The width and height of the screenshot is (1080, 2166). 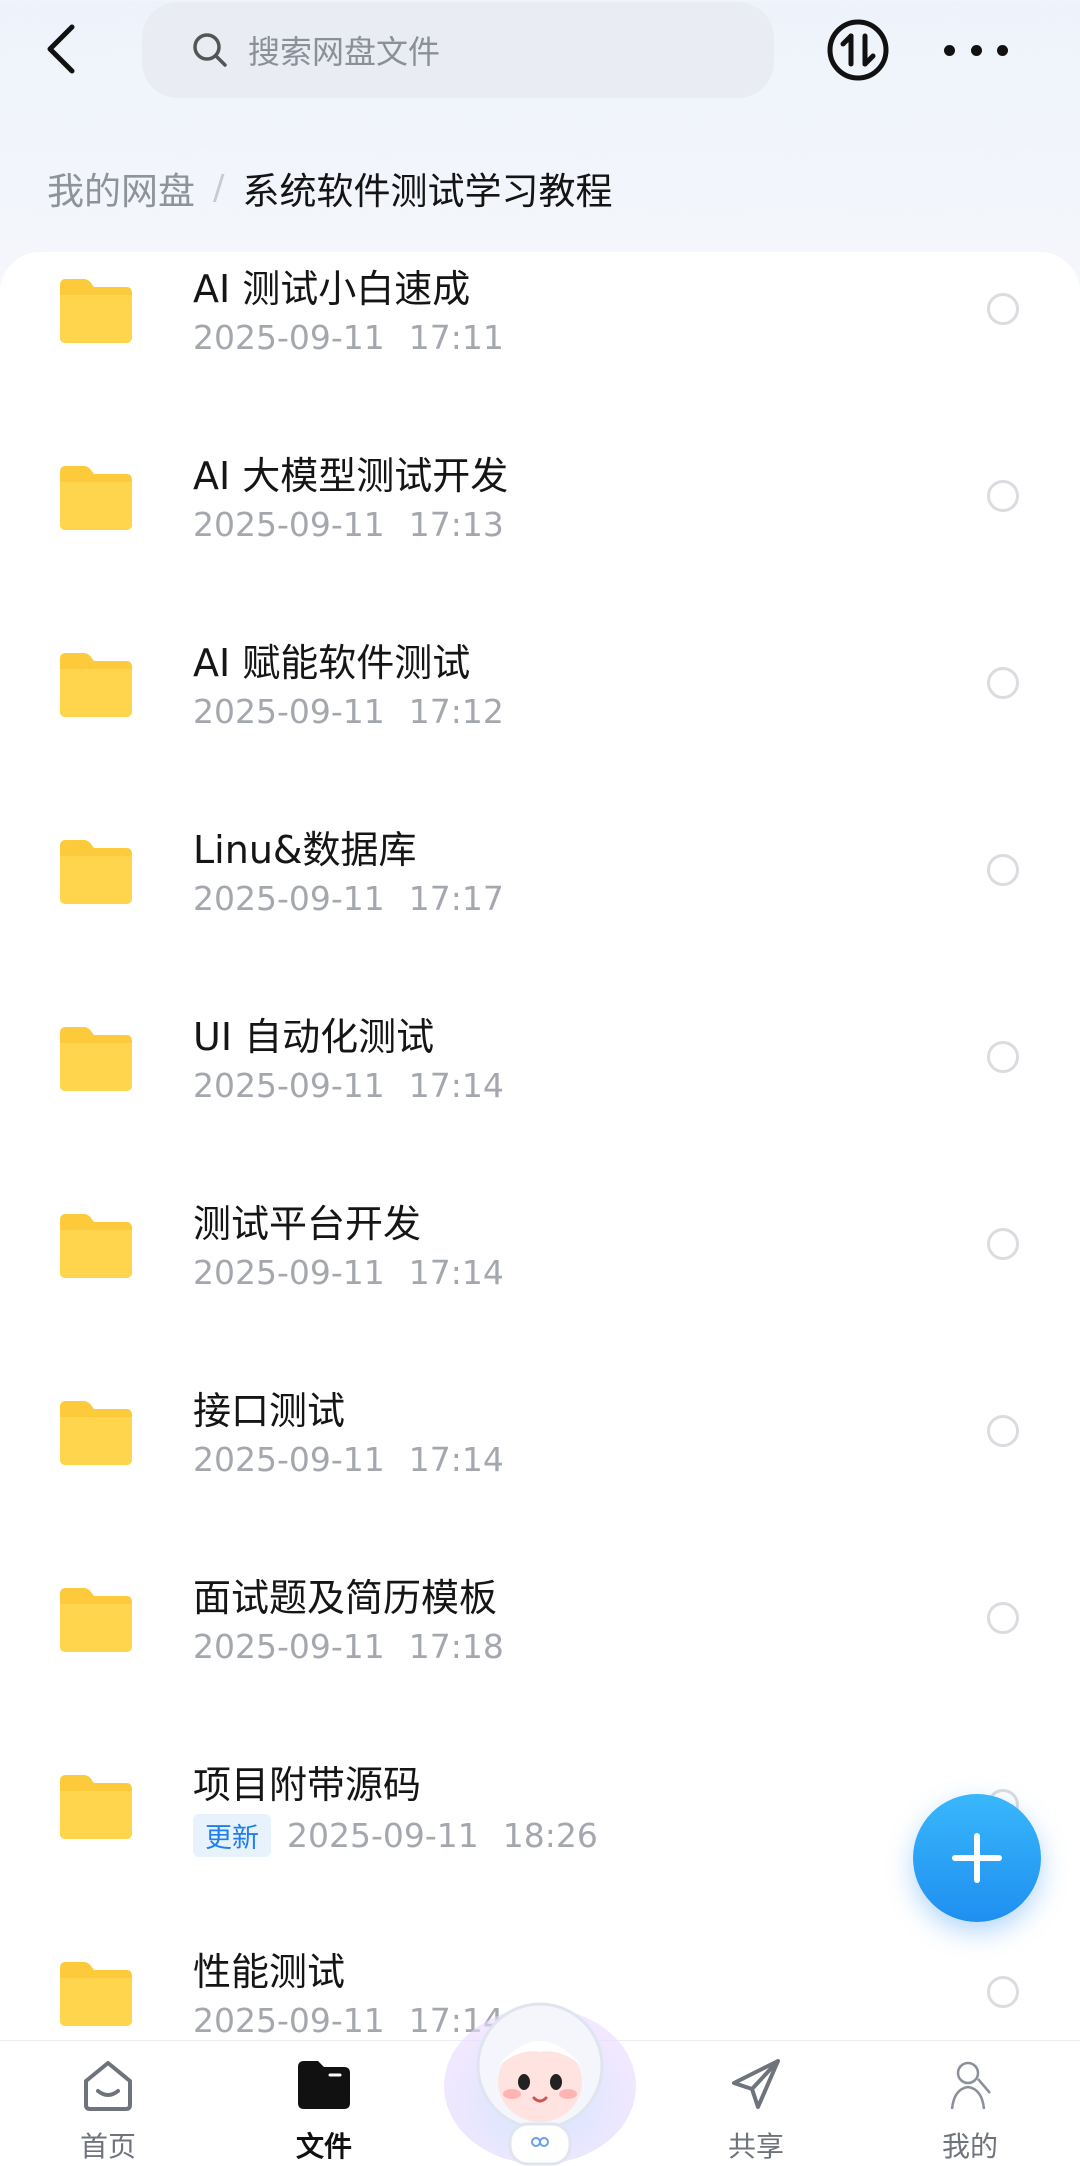 I want to click on folder-row: Linu&数据库 2025-09-11 17:17, so click(x=540, y=906).